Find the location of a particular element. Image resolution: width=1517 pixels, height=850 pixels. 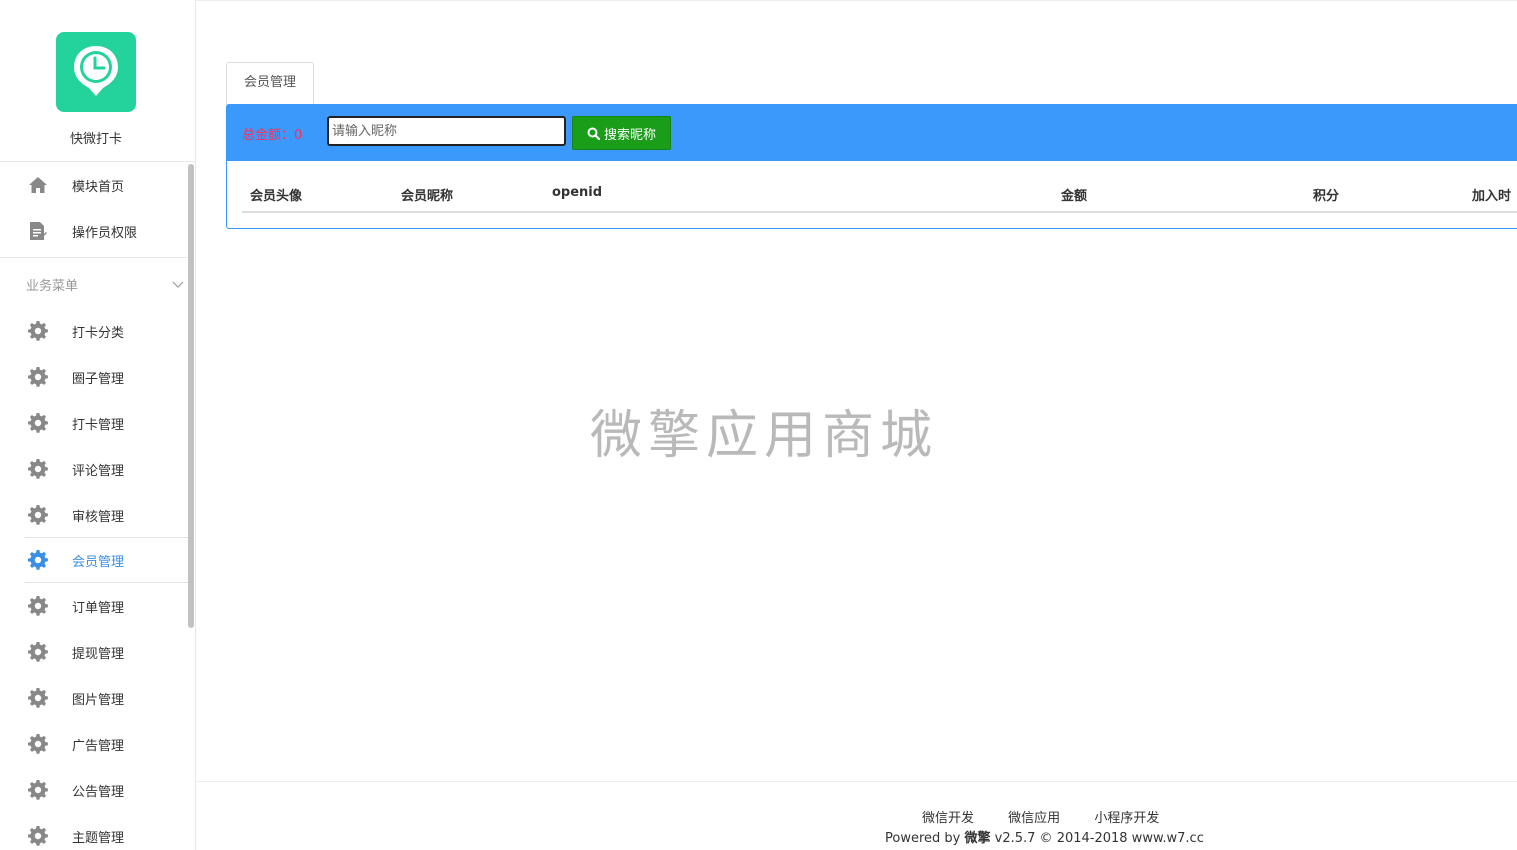

member-panel: 总金额：0 搜索昵称 会员头像 会员昵称 openid 金额 积分 加入时 is located at coordinates (871, 166).